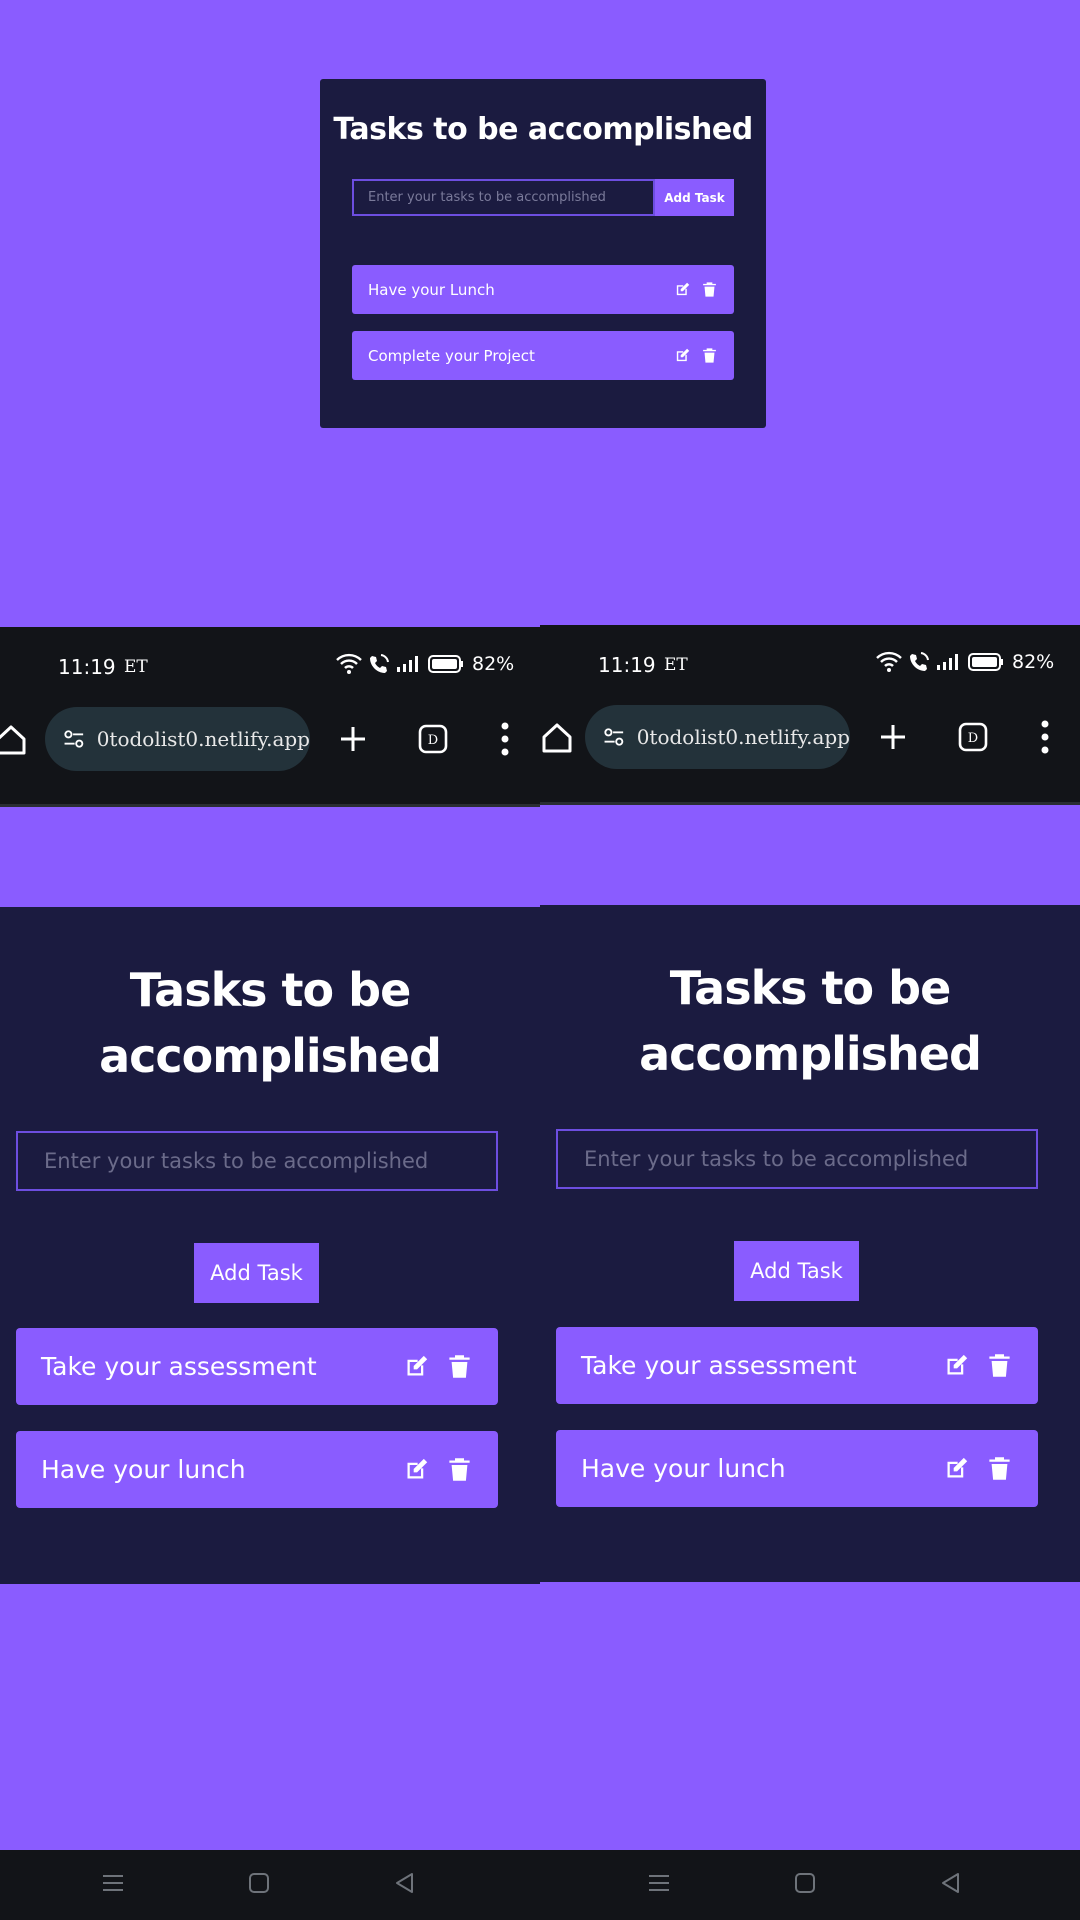 This screenshot has width=1080, height=1920. What do you see at coordinates (451, 355) in the screenshot?
I see `task-label: Complete your Project` at bounding box center [451, 355].